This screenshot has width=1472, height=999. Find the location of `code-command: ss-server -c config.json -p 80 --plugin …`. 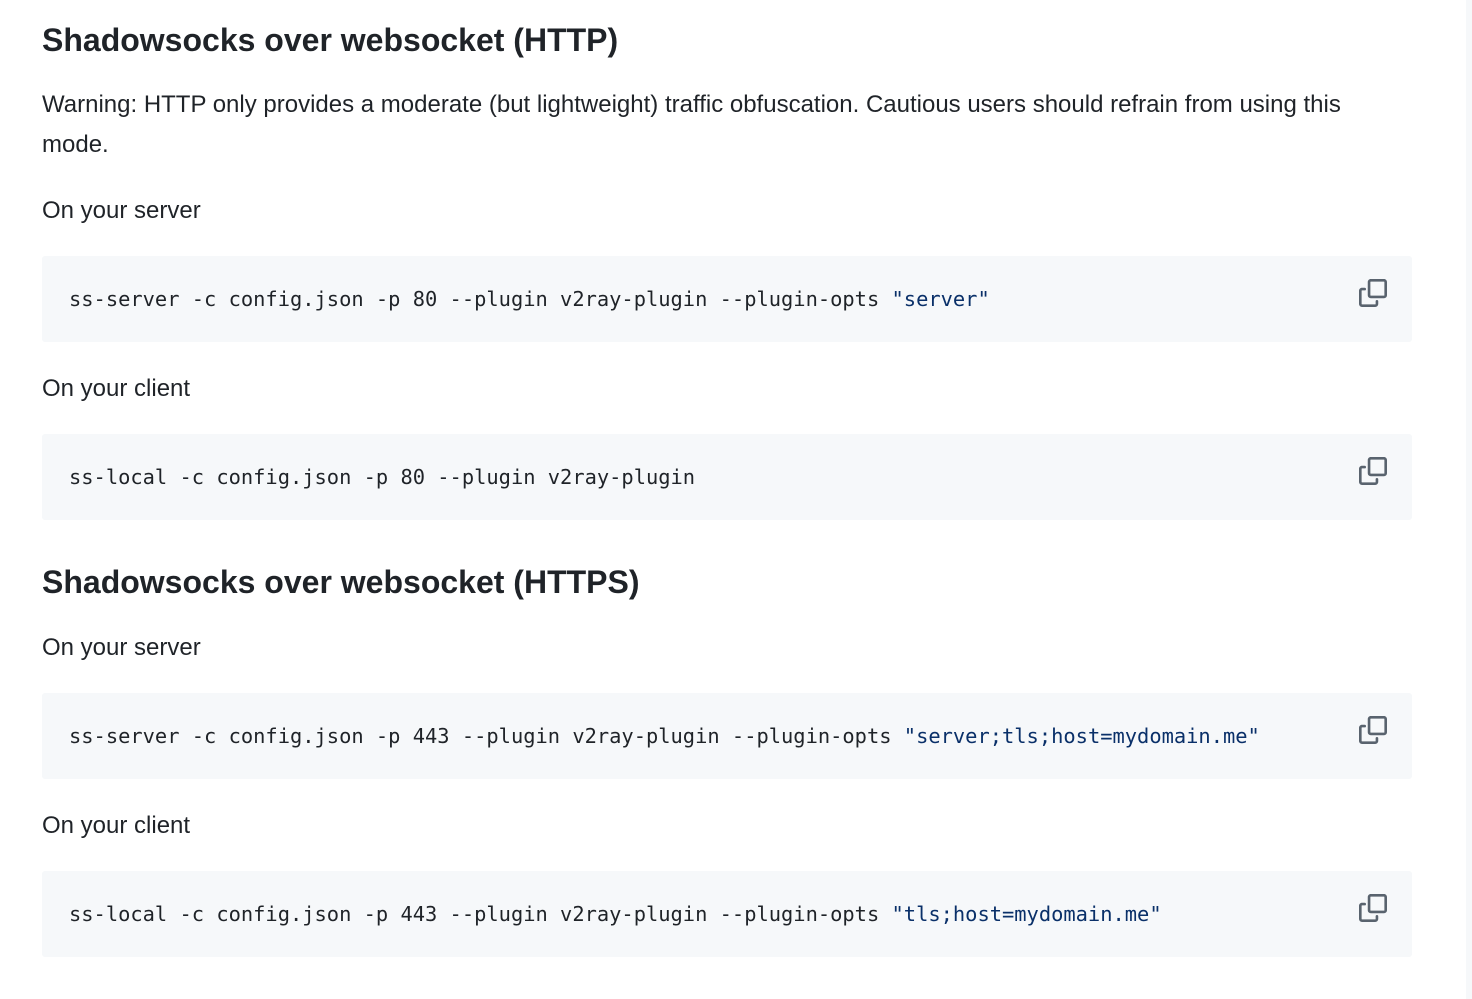

code-command: ss-server -c config.json -p 80 --plugin … is located at coordinates (480, 299).